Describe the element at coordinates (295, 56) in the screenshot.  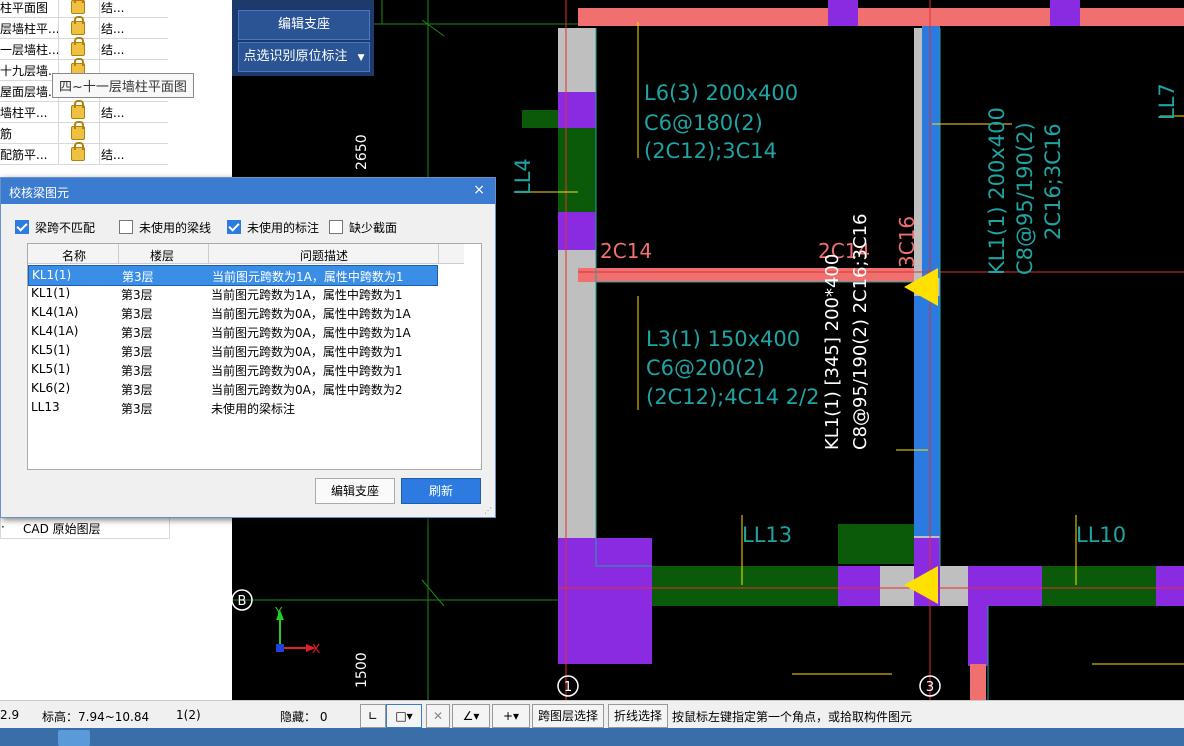
I see `pick-annotation-label: 点选识别原位标注` at that location.